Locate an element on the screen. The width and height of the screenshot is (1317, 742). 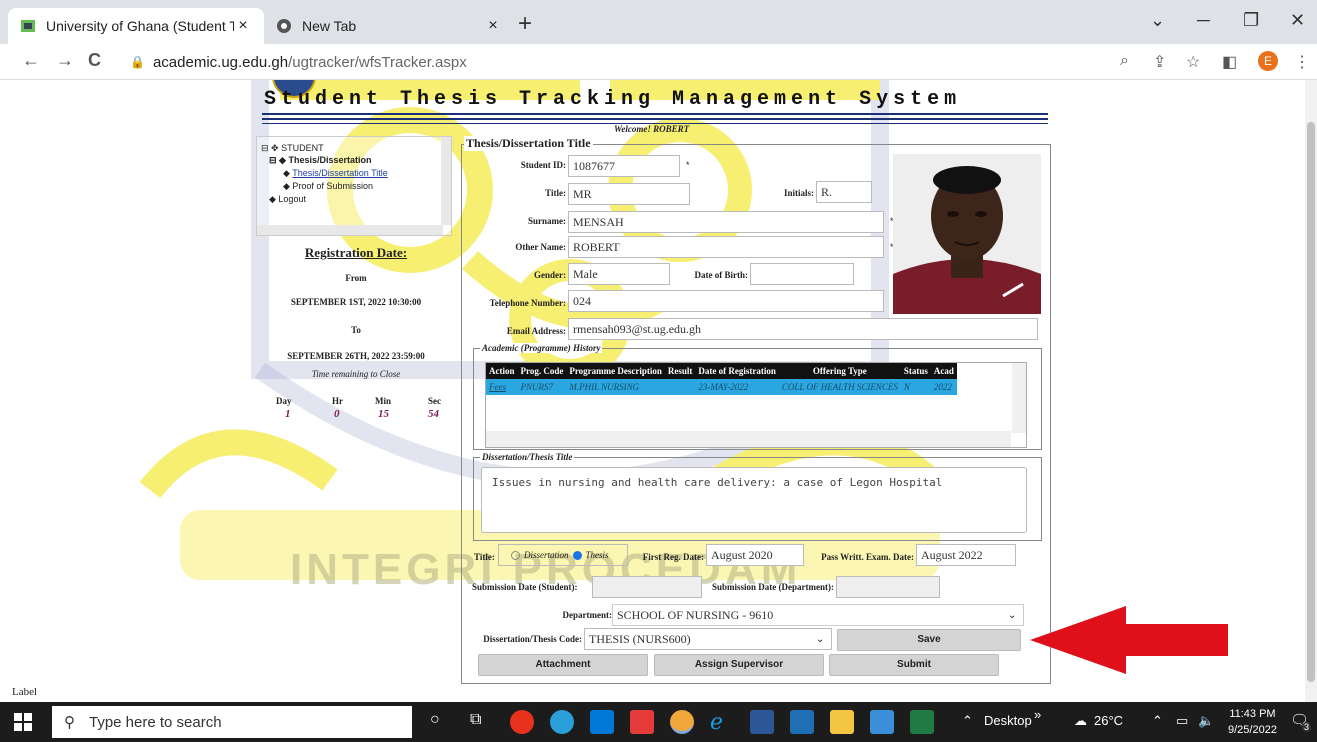
tree-node-logout: ◆ Logout is located at coordinates (287, 199).